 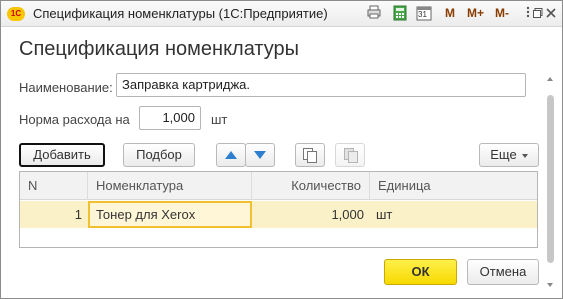 I want to click on column-header-qty: Количество, so click(x=311, y=186).